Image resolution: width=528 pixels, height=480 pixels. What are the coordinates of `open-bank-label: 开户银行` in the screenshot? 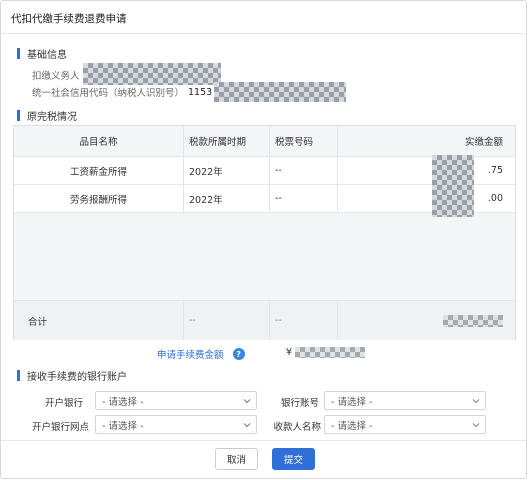 It's located at (63, 403).